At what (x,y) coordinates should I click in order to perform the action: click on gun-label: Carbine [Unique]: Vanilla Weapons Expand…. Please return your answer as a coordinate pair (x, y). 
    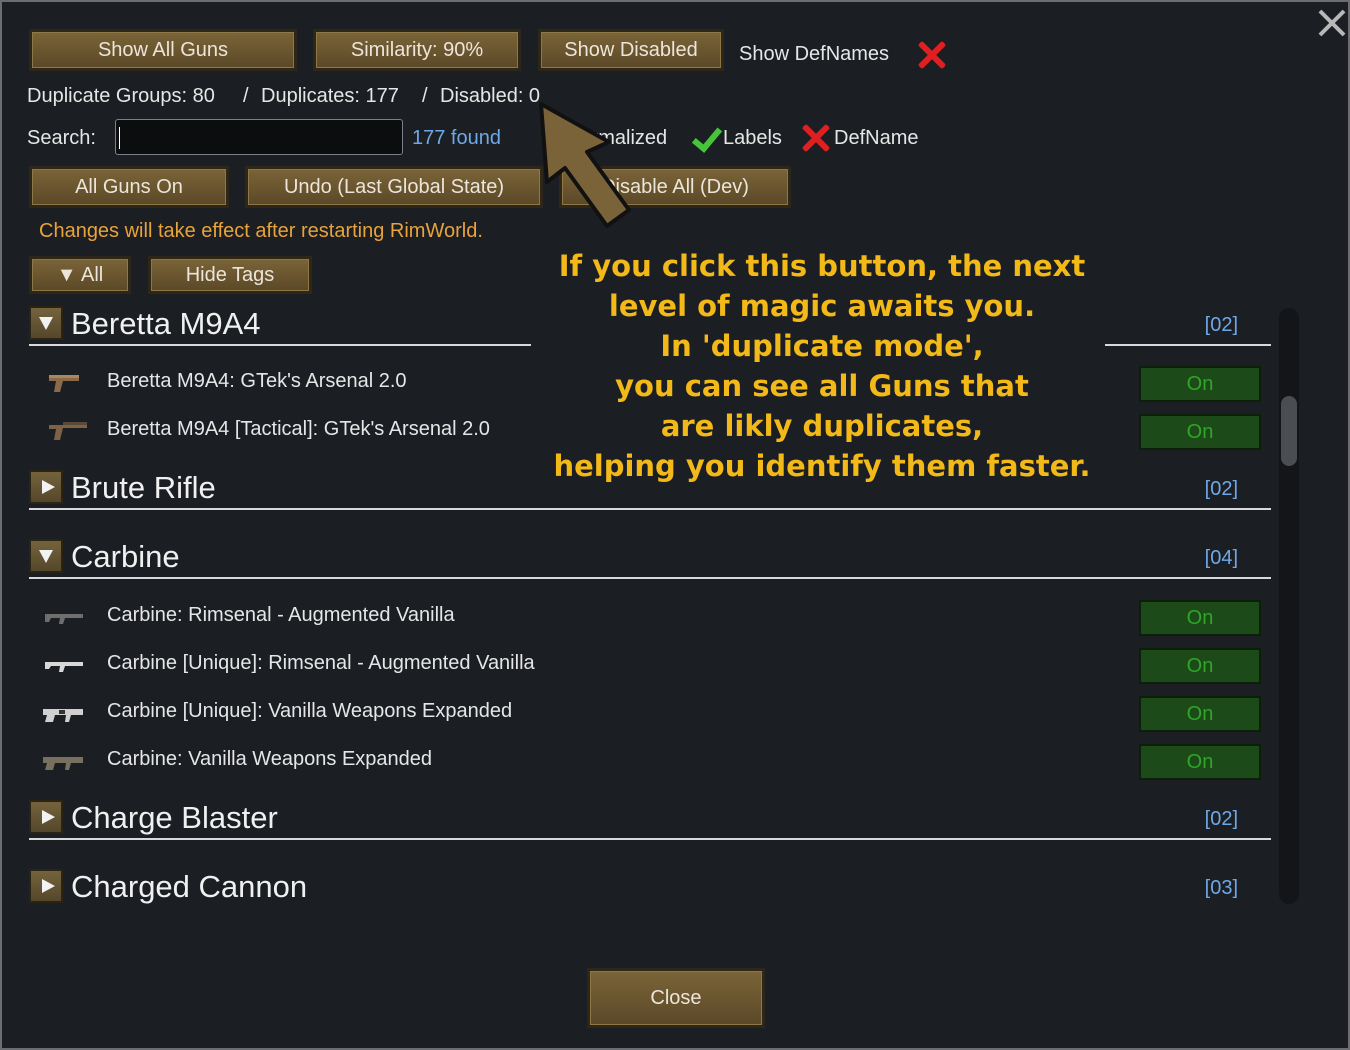
    Looking at the image, I should click on (310, 711).